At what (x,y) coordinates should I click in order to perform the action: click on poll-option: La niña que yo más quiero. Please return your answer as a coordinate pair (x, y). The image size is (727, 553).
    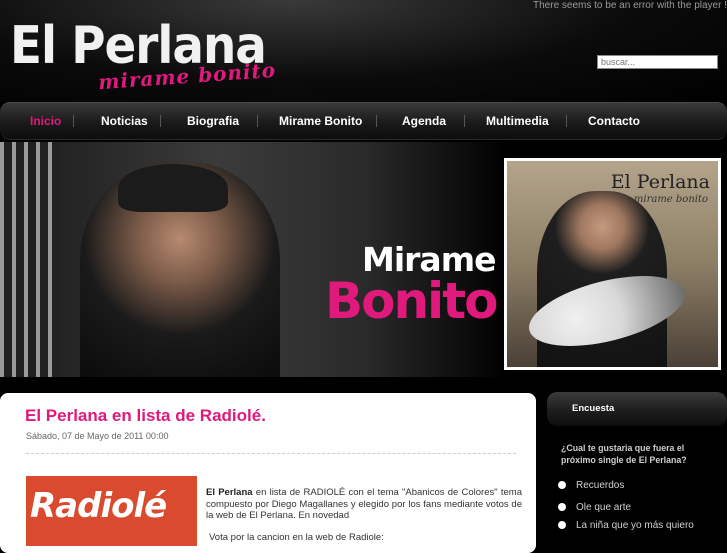
    Looking at the image, I should click on (626, 525).